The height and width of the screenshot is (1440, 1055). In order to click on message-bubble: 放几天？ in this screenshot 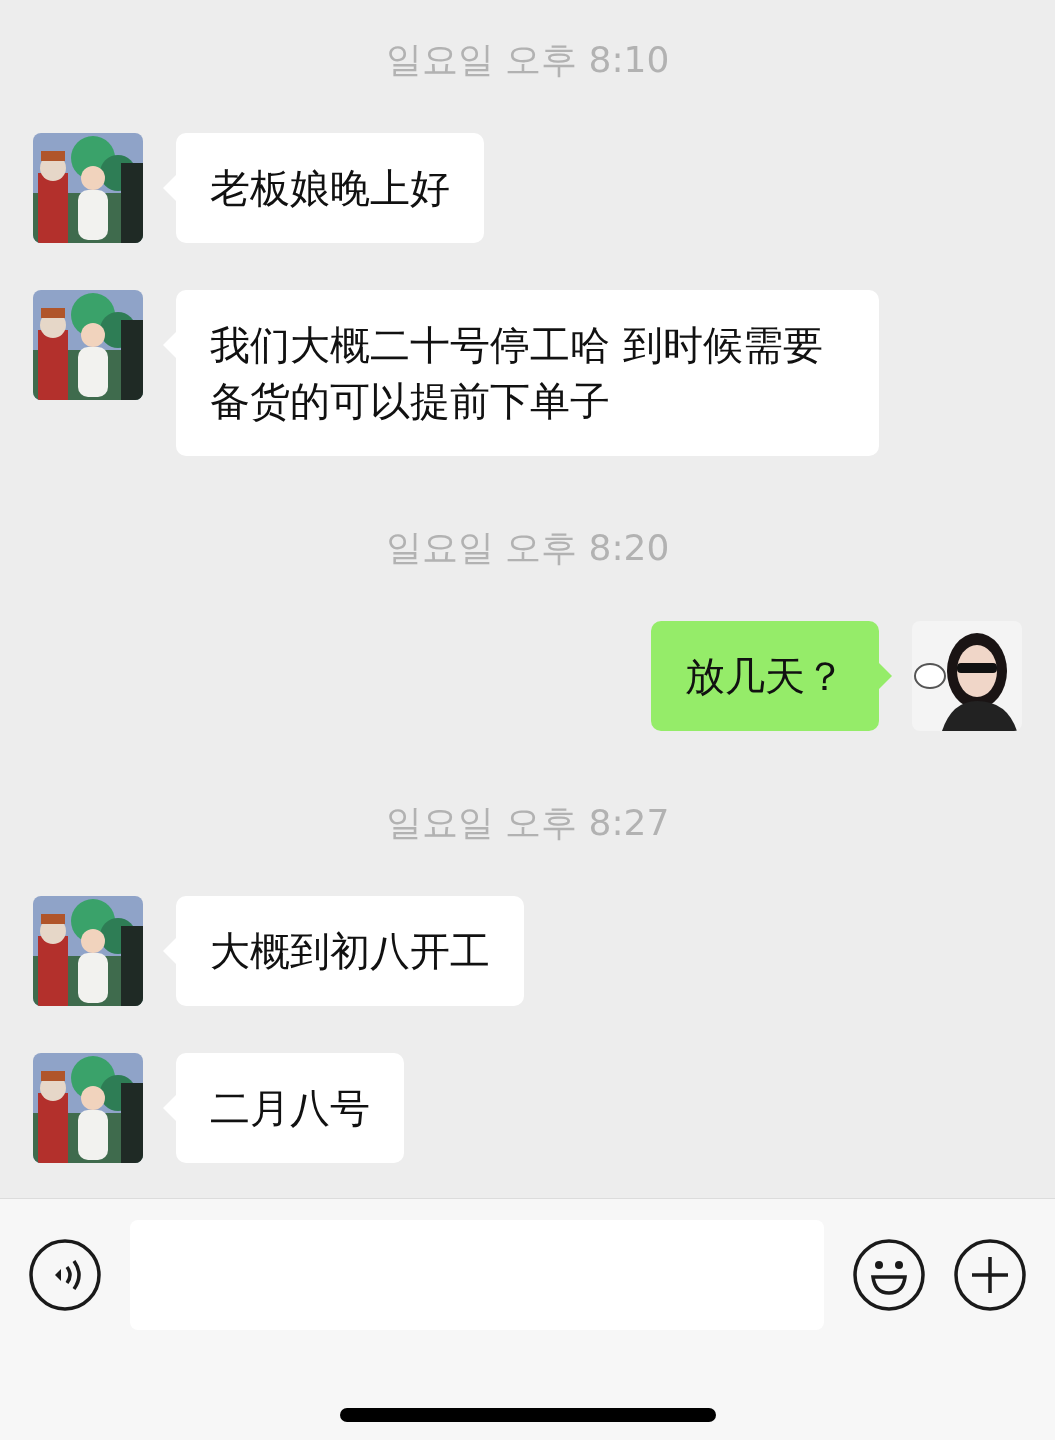, I will do `click(765, 676)`.